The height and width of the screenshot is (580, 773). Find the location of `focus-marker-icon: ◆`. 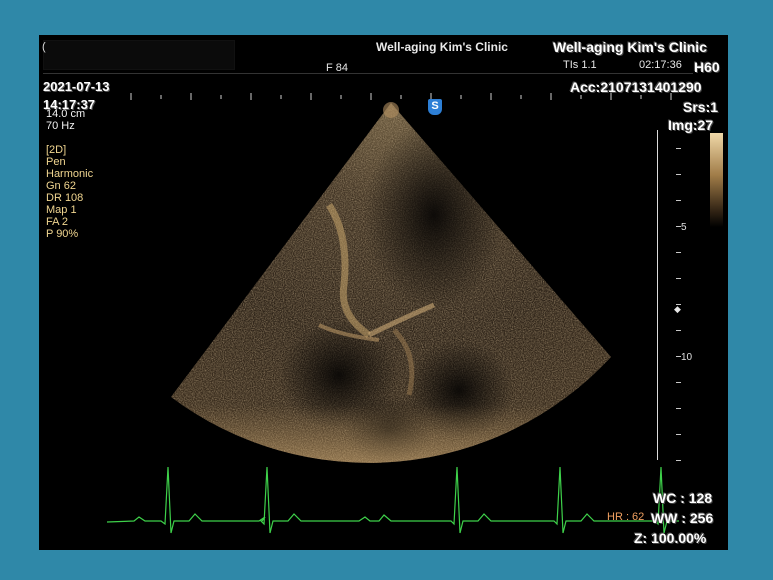

focus-marker-icon: ◆ is located at coordinates (677, 309).